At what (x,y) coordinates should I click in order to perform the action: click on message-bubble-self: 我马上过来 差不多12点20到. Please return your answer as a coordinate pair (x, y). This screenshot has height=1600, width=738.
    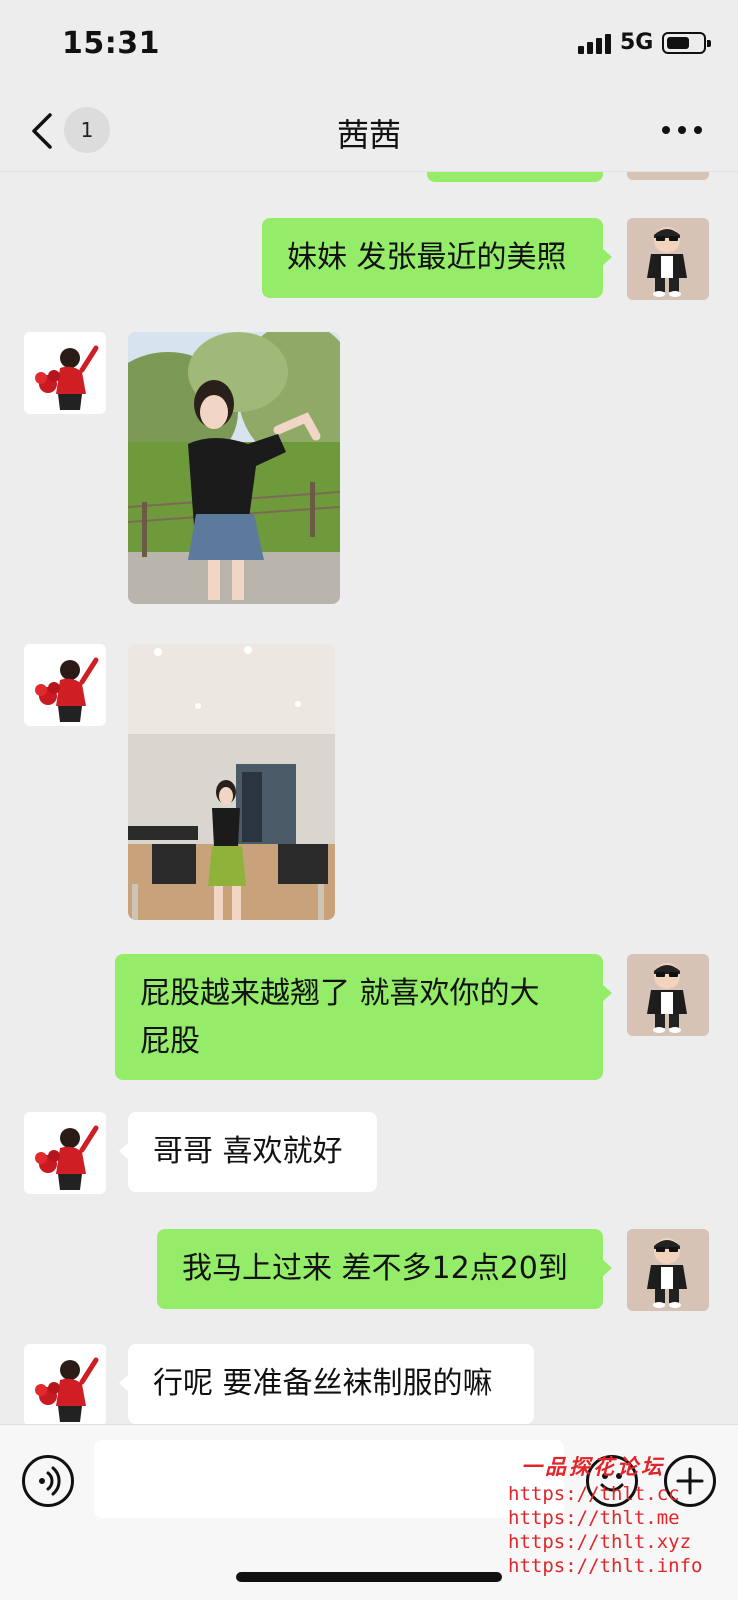
    Looking at the image, I should click on (384, 1269).